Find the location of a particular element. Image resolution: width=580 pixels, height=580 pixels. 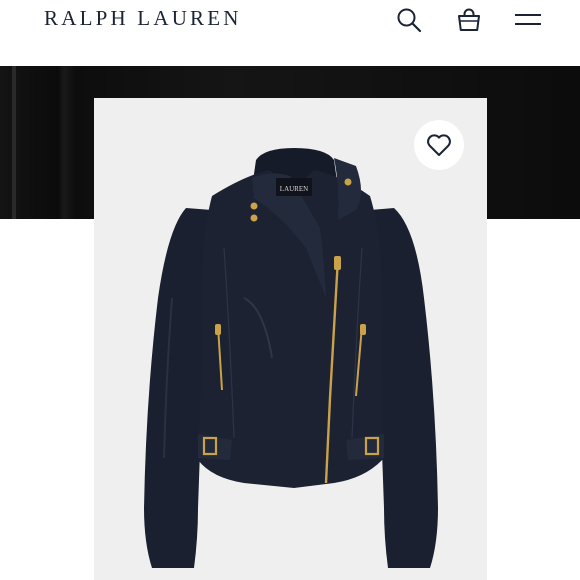

site-header: RALPH LAUREN is located at coordinates (290, 33).